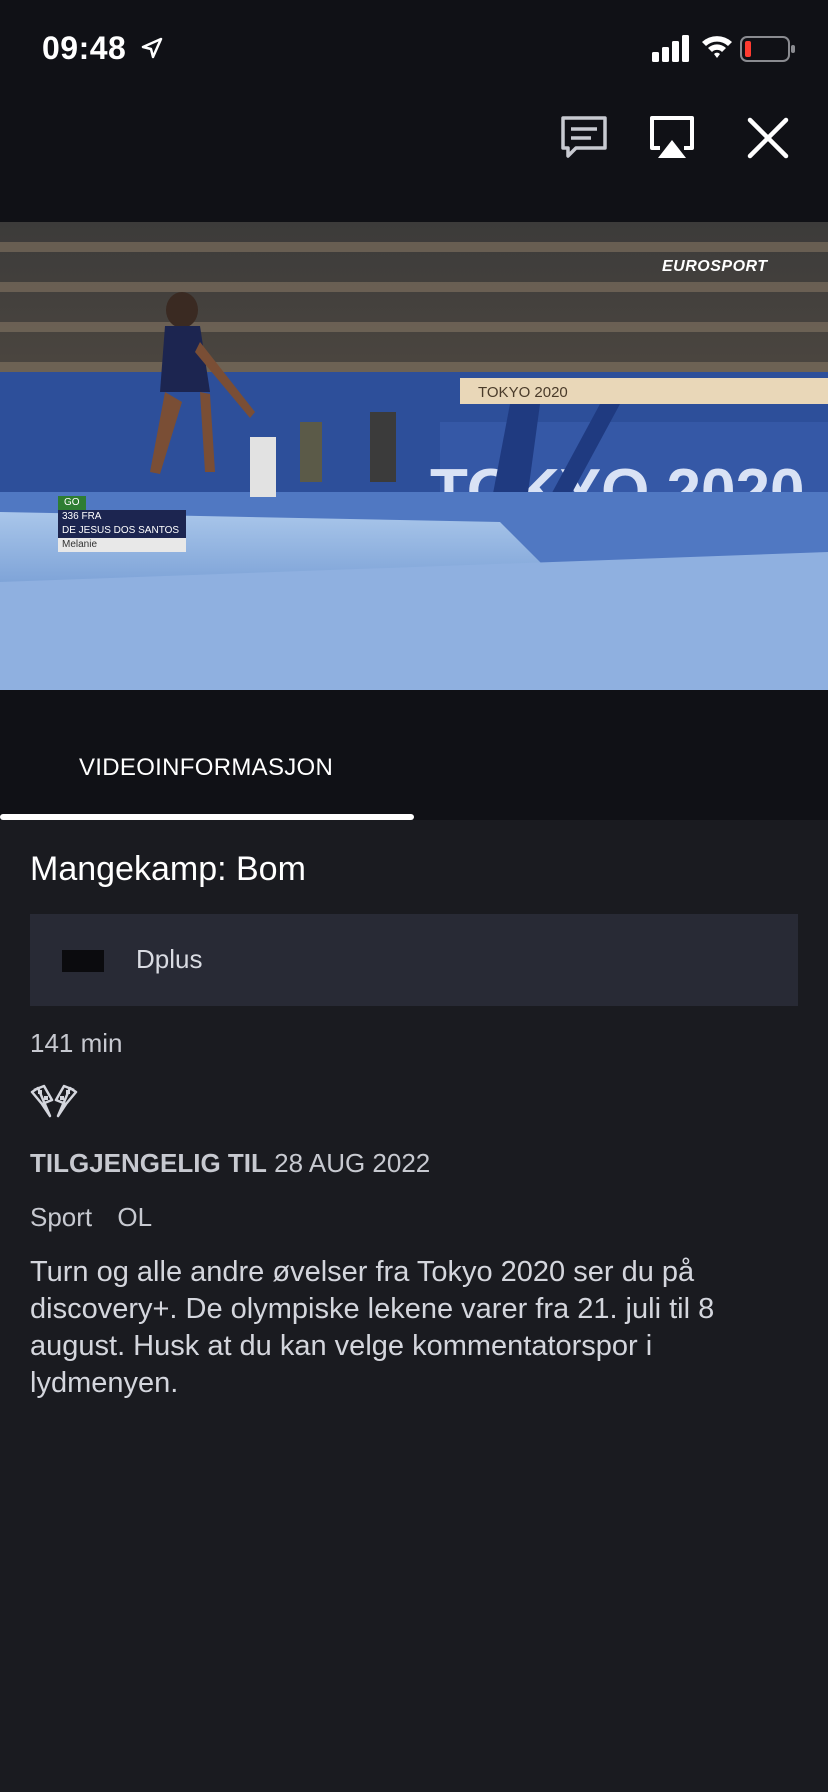 This screenshot has height=1792, width=828. I want to click on wifi-icon, so click(717, 47).